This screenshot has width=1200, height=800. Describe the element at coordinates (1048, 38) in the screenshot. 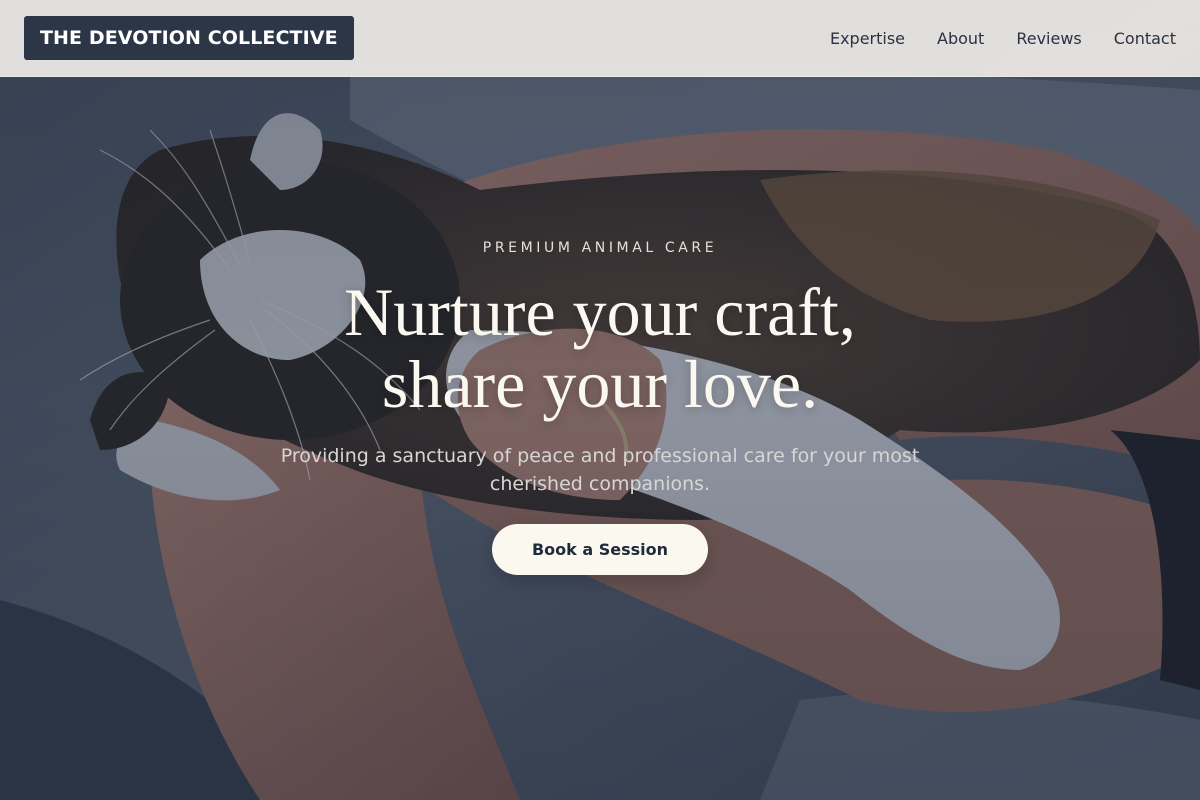

I see `nav-link-reviews: Reviews` at that location.